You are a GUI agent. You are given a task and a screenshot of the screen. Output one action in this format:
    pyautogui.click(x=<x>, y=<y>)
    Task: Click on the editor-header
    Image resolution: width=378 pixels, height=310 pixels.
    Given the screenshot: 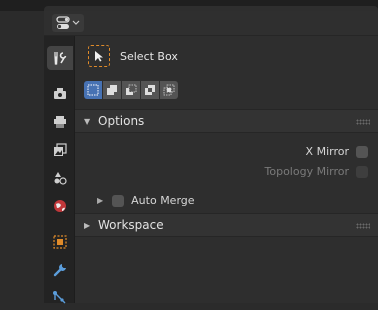 What is the action you would take?
    pyautogui.click(x=211, y=23)
    